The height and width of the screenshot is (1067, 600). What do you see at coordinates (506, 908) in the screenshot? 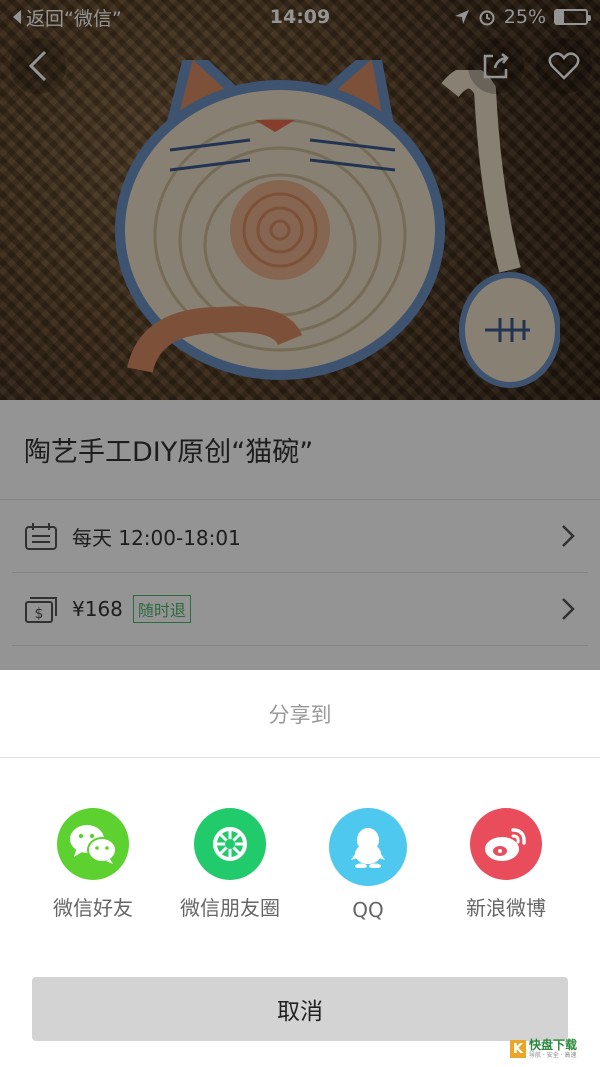
I see `share-label: 新浪微博` at bounding box center [506, 908].